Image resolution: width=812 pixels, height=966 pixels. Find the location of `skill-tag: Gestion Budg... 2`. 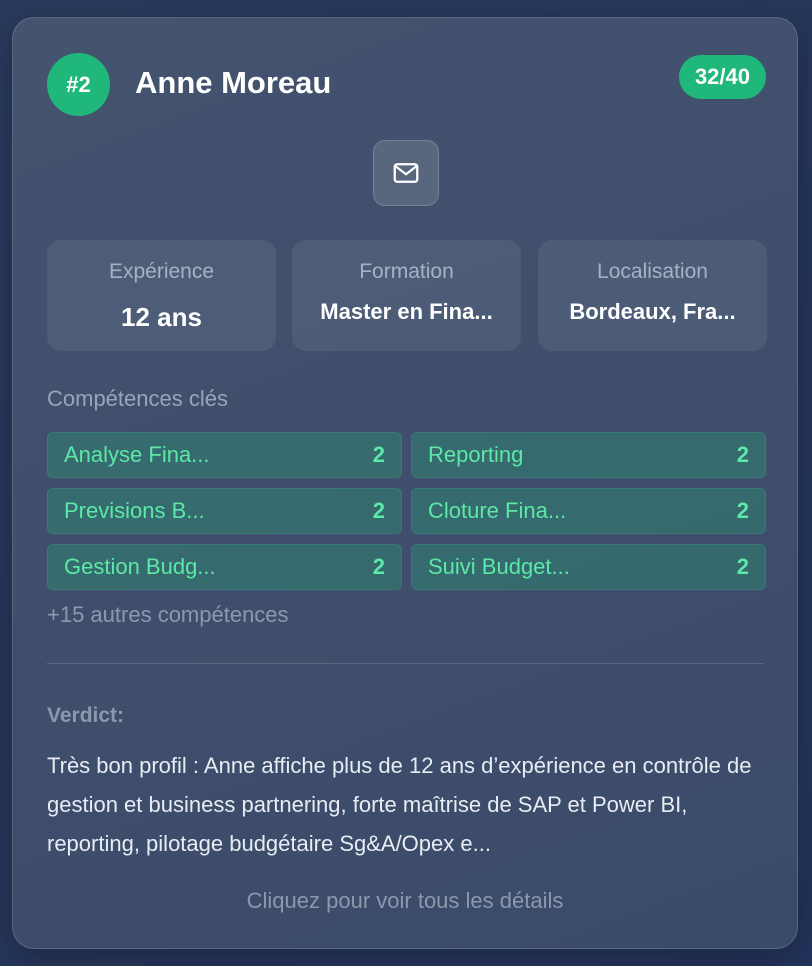

skill-tag: Gestion Budg... 2 is located at coordinates (224, 567).